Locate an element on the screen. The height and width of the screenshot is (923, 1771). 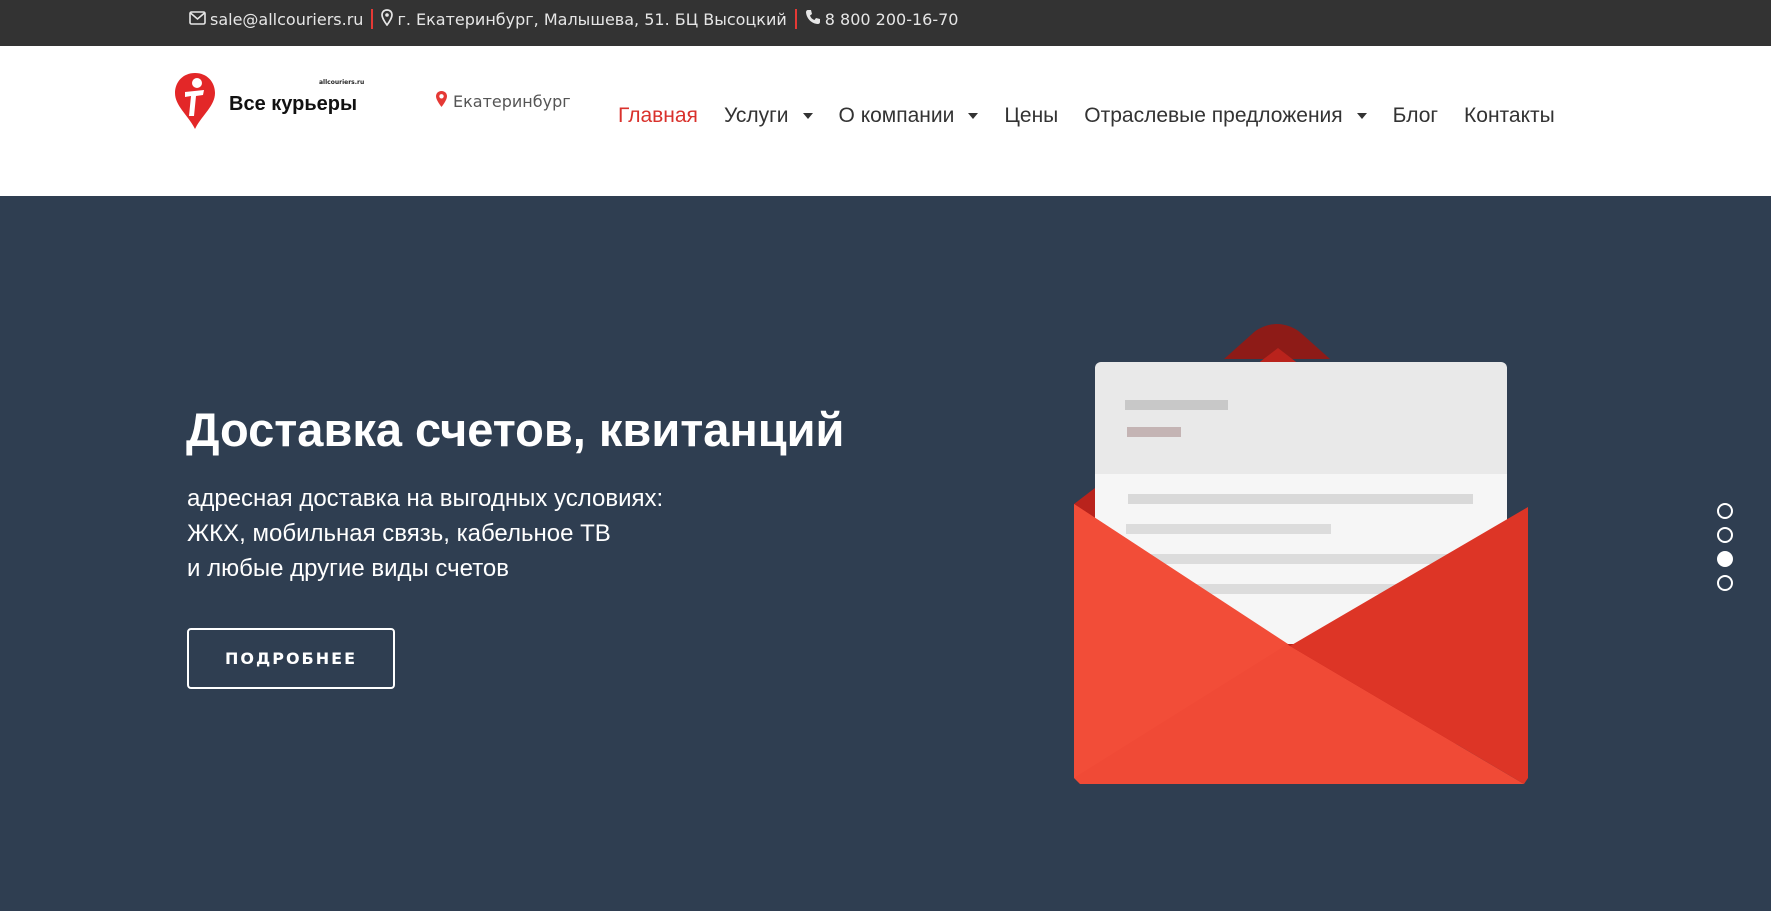
page-bottom is located at coordinates (885, 917).